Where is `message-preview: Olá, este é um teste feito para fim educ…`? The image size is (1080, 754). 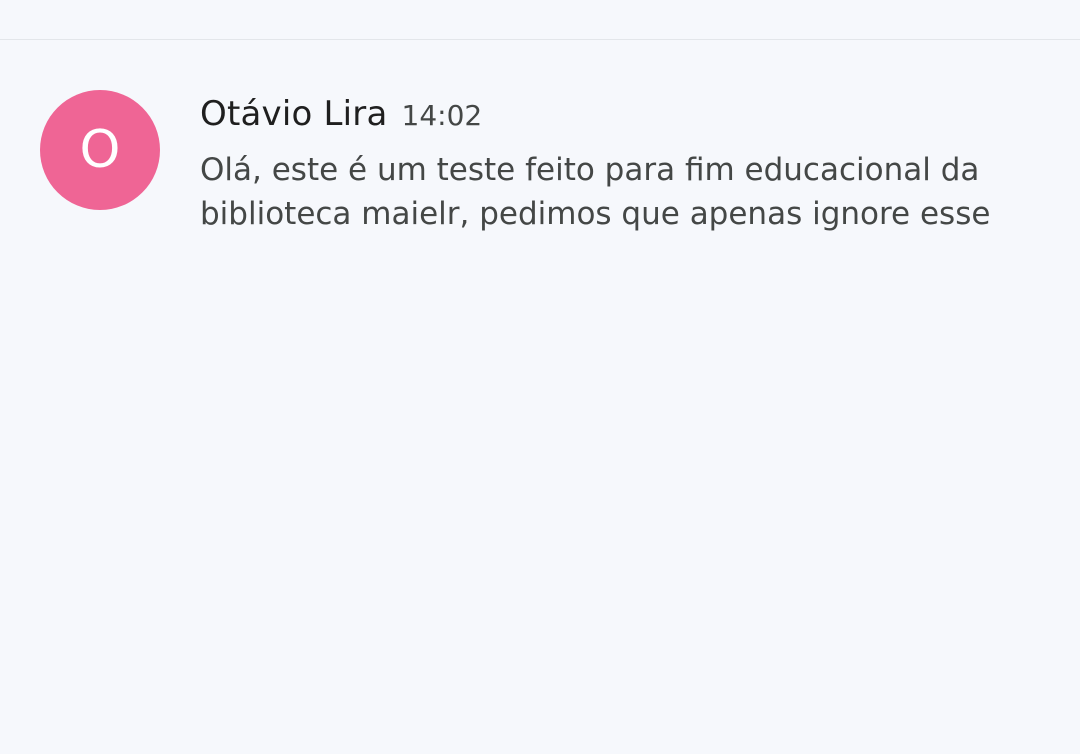 message-preview: Olá, este é um teste feito para fim educ… is located at coordinates (595, 192).